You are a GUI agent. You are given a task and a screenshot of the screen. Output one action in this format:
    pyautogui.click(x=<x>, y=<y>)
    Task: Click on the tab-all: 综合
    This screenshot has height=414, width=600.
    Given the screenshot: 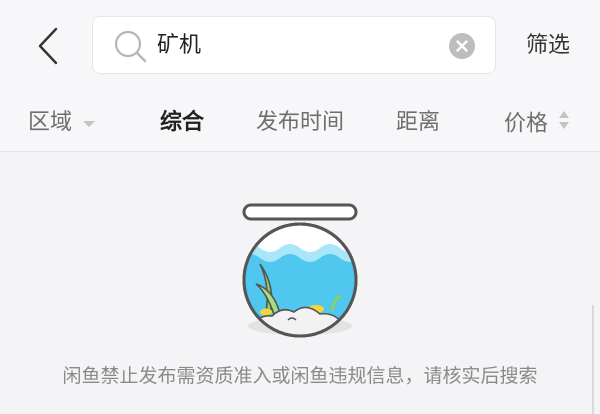 What is the action you would take?
    pyautogui.click(x=182, y=123)
    